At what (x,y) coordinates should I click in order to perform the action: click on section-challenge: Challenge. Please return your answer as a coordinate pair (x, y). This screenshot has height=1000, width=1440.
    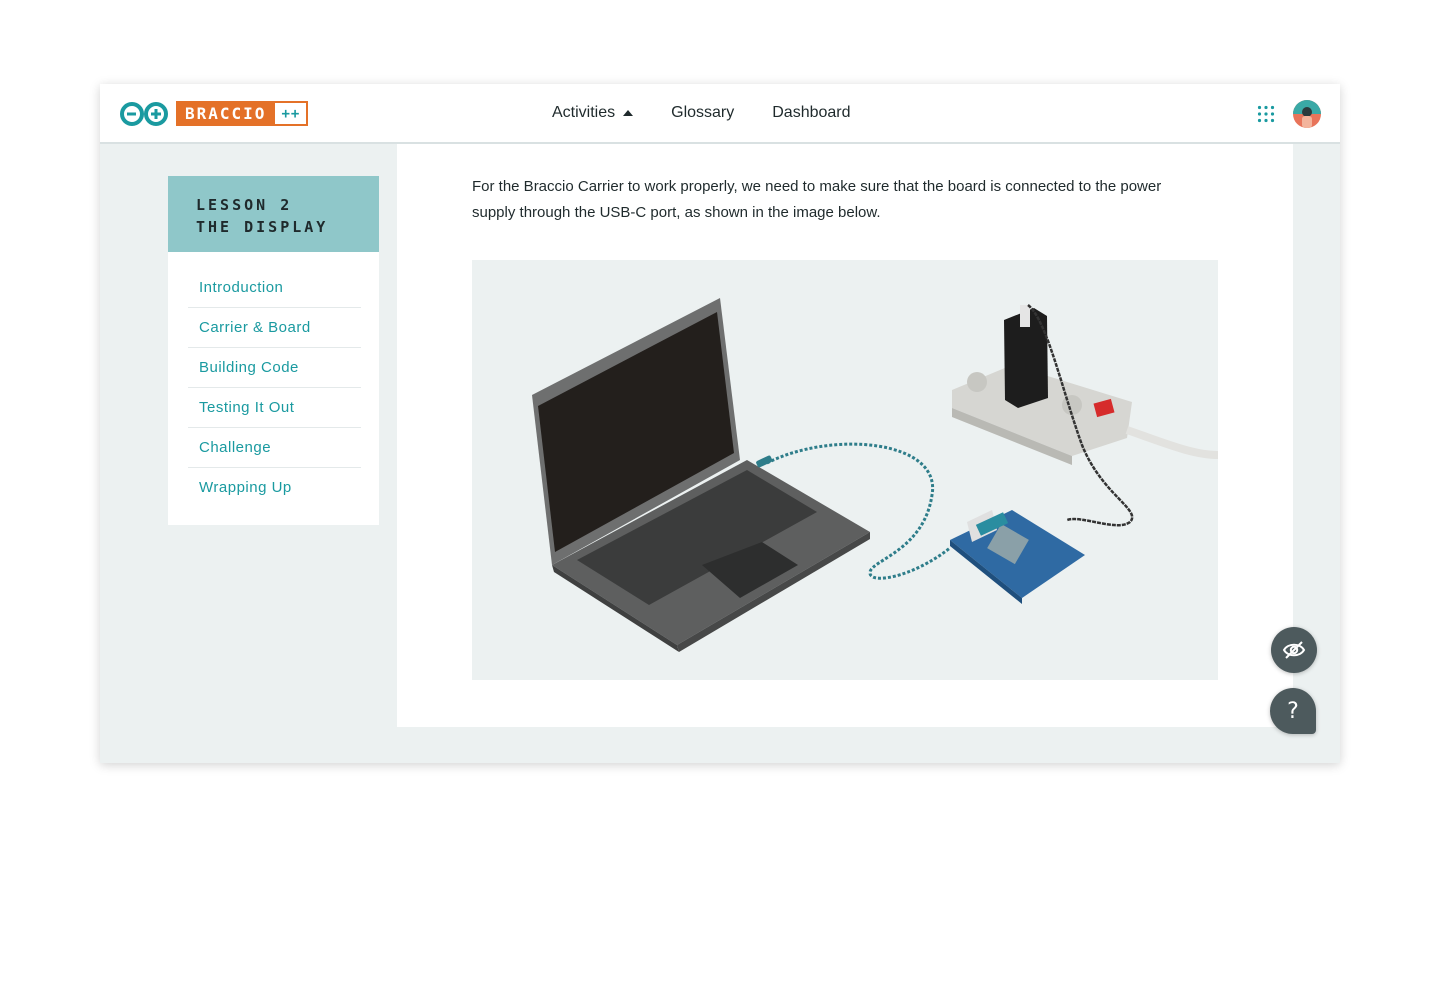
    Looking at the image, I should click on (274, 448).